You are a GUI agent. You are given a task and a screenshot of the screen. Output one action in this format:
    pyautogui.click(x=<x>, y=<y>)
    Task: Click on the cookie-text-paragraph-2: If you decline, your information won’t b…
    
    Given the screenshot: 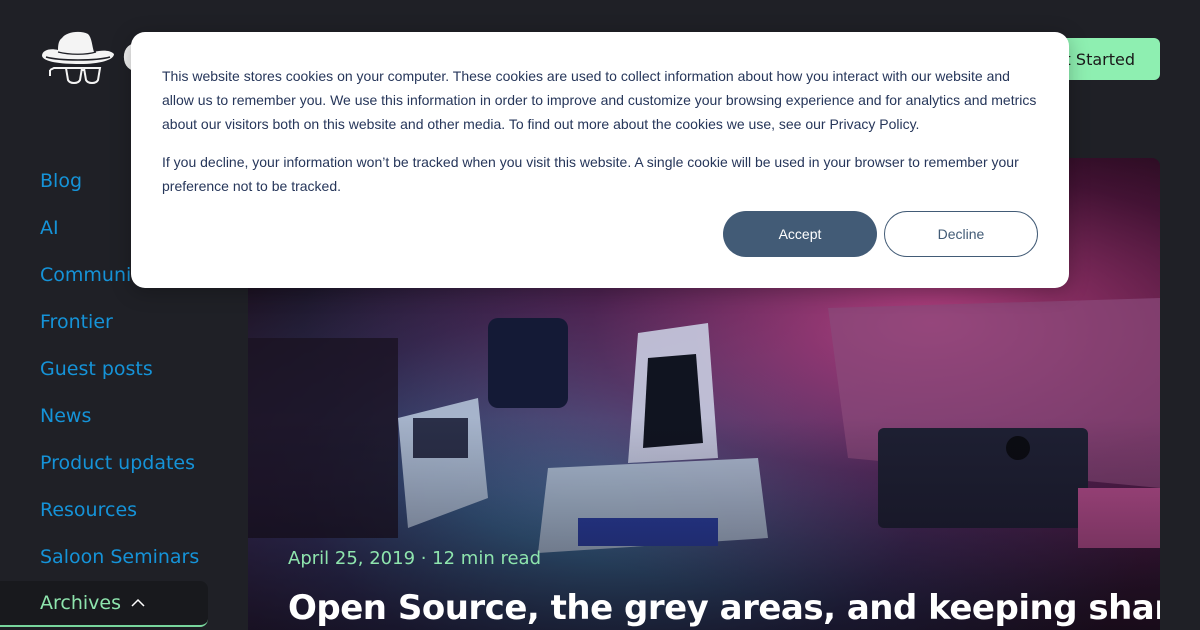 What is the action you would take?
    pyautogui.click(x=590, y=174)
    